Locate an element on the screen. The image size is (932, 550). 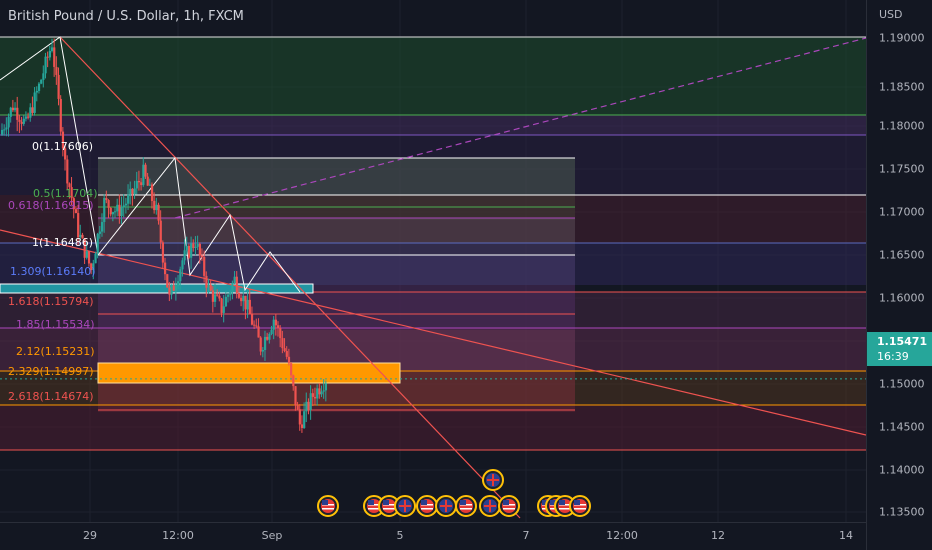
price-tick: 1.14500 is located at coordinates (902, 427).